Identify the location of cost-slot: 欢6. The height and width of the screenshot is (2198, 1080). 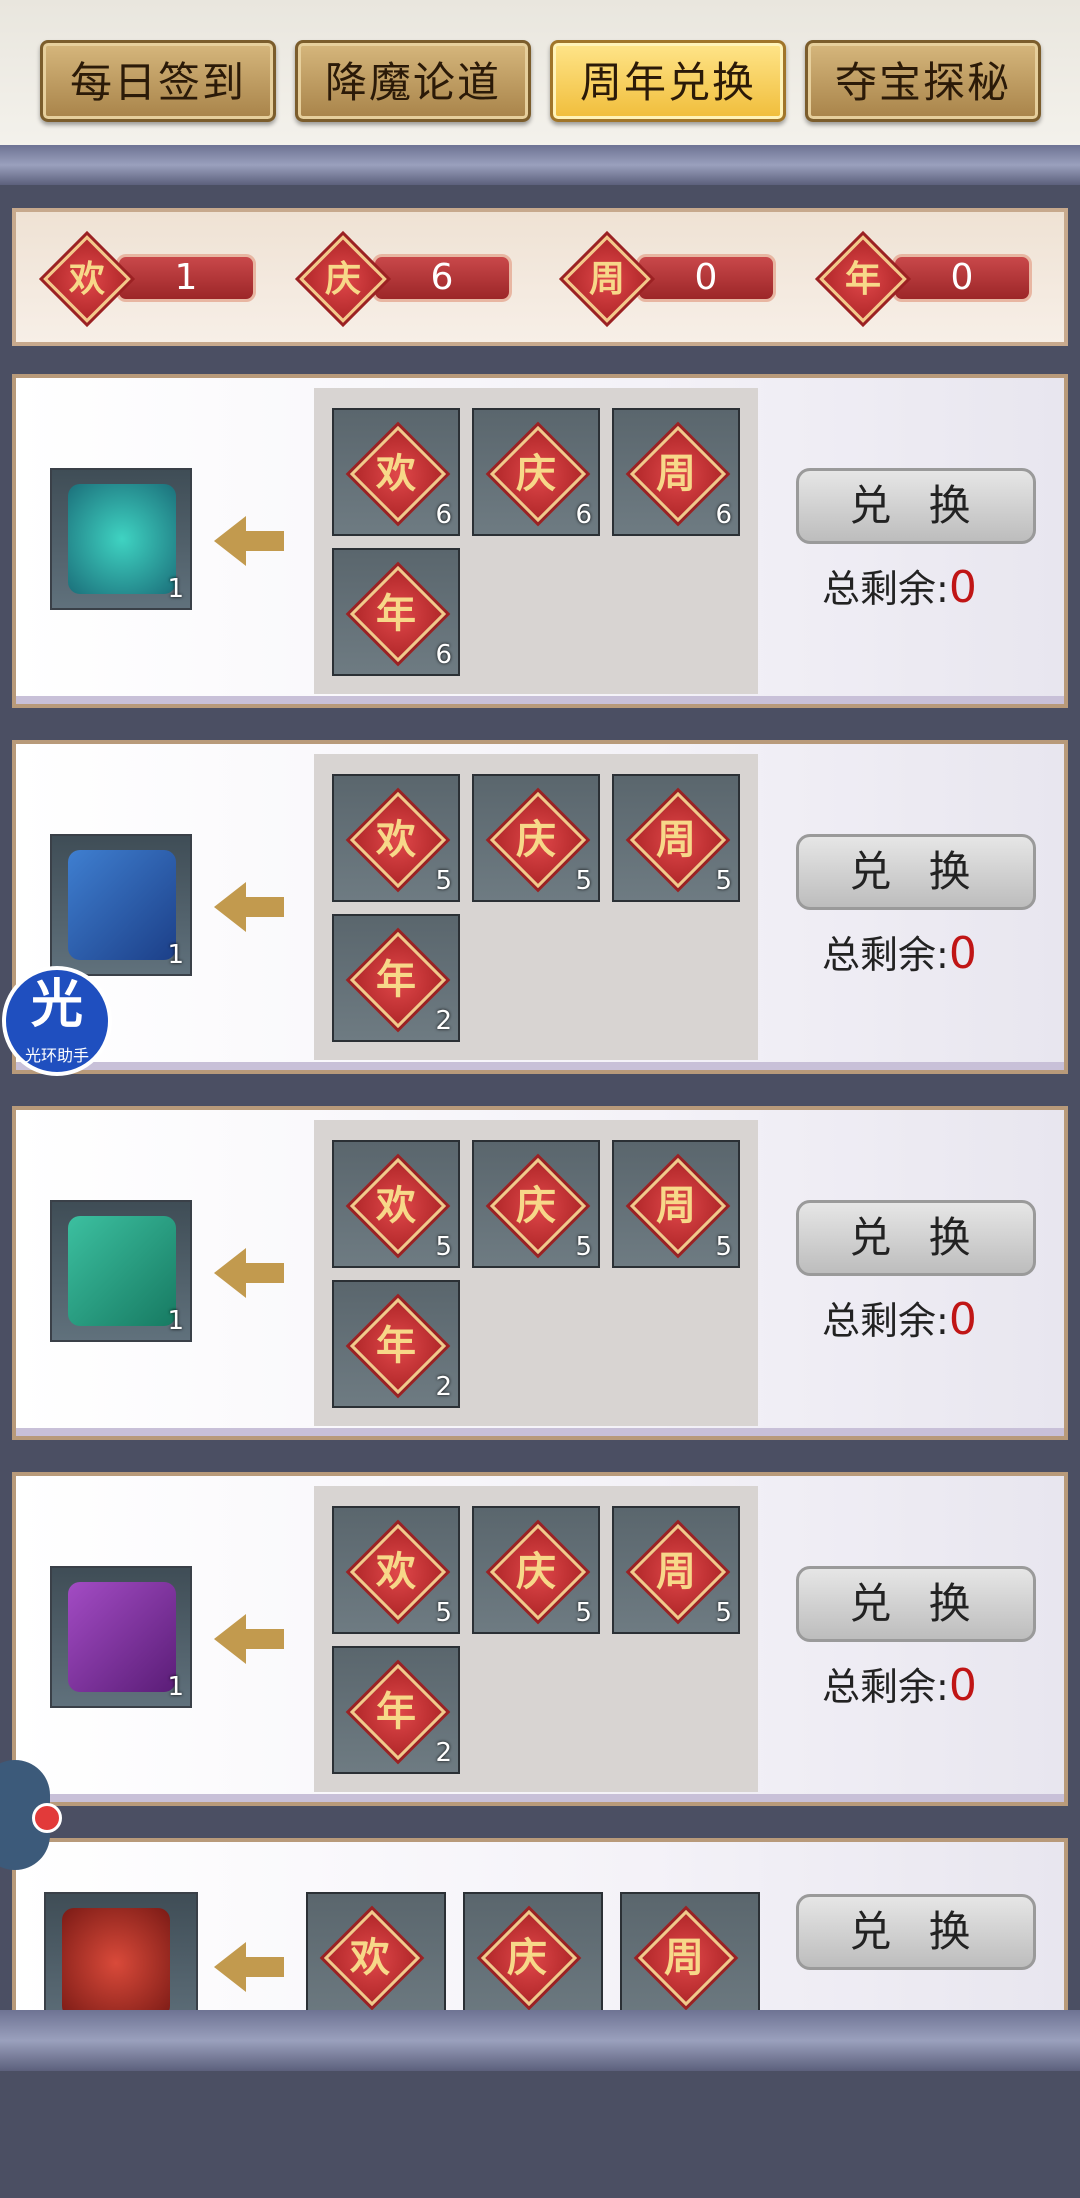
(396, 472).